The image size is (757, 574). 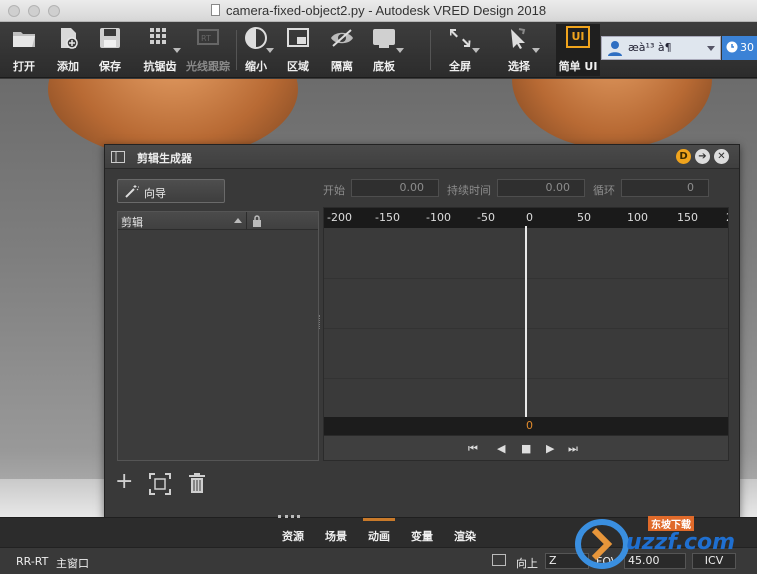 I want to click on antialias-label: 抗锯齿, so click(x=160, y=66).